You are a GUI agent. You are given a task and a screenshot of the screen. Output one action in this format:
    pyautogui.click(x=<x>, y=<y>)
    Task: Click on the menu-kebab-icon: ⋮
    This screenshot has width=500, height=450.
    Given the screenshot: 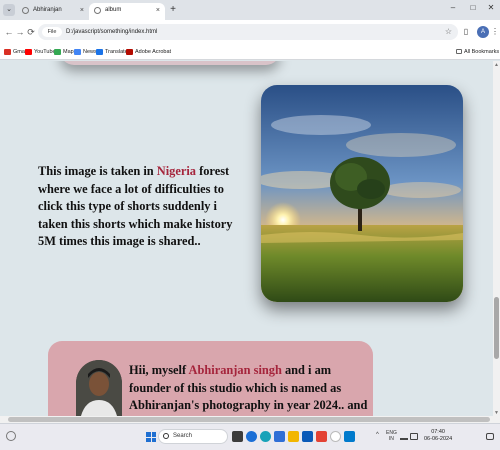 What is the action you would take?
    pyautogui.click(x=494, y=32)
    